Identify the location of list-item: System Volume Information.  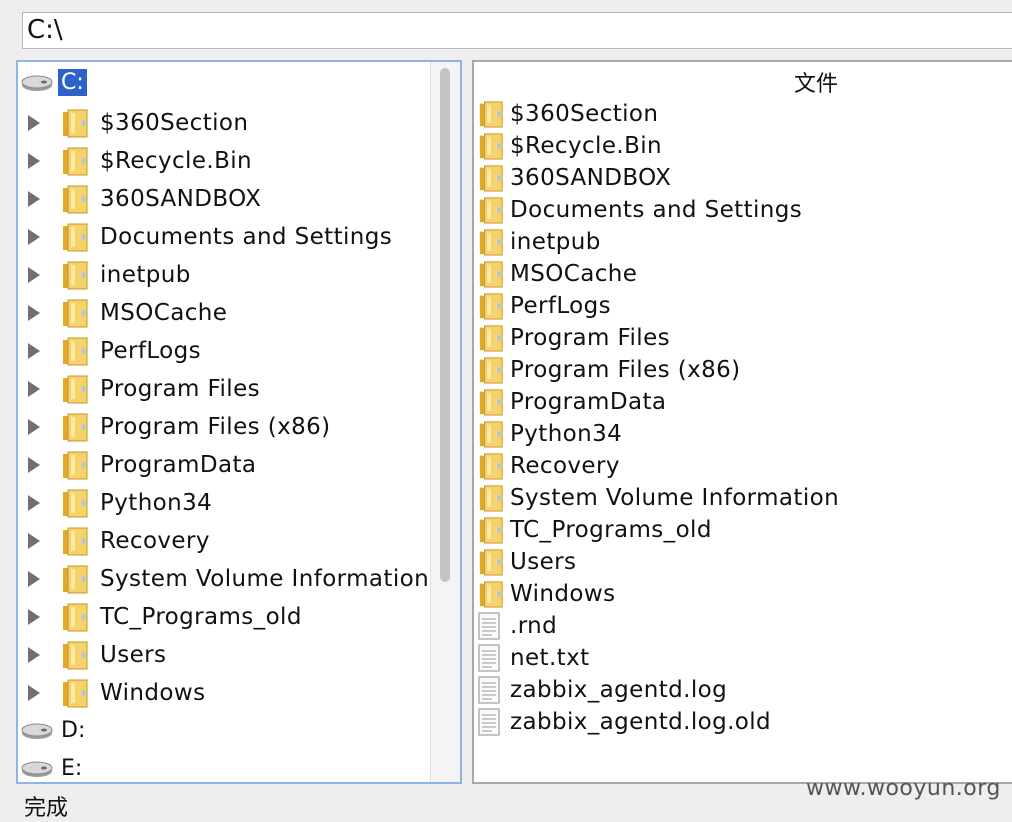
(658, 498).